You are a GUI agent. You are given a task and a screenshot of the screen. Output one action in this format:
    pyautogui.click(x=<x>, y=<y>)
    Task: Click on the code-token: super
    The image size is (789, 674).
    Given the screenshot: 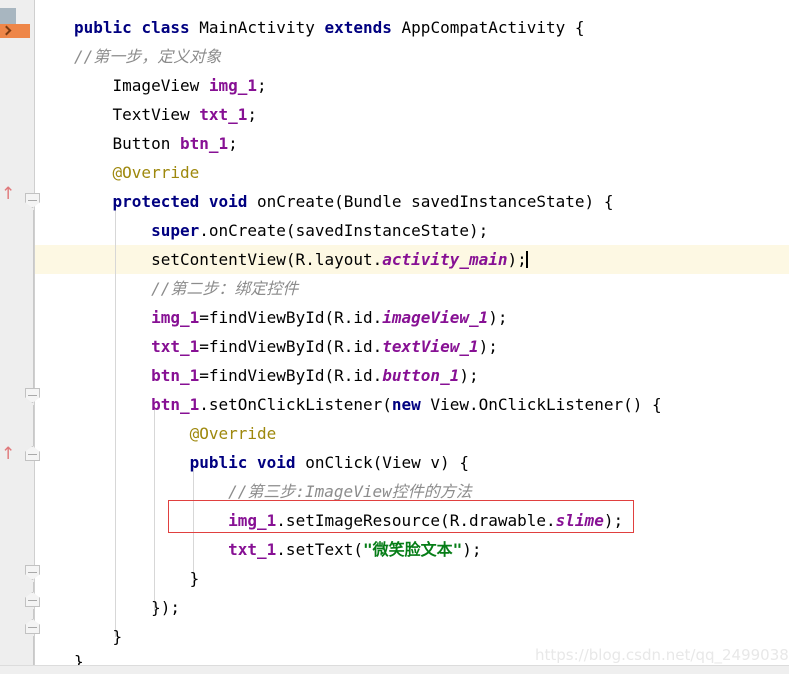 What is the action you would take?
    pyautogui.click(x=175, y=230)
    